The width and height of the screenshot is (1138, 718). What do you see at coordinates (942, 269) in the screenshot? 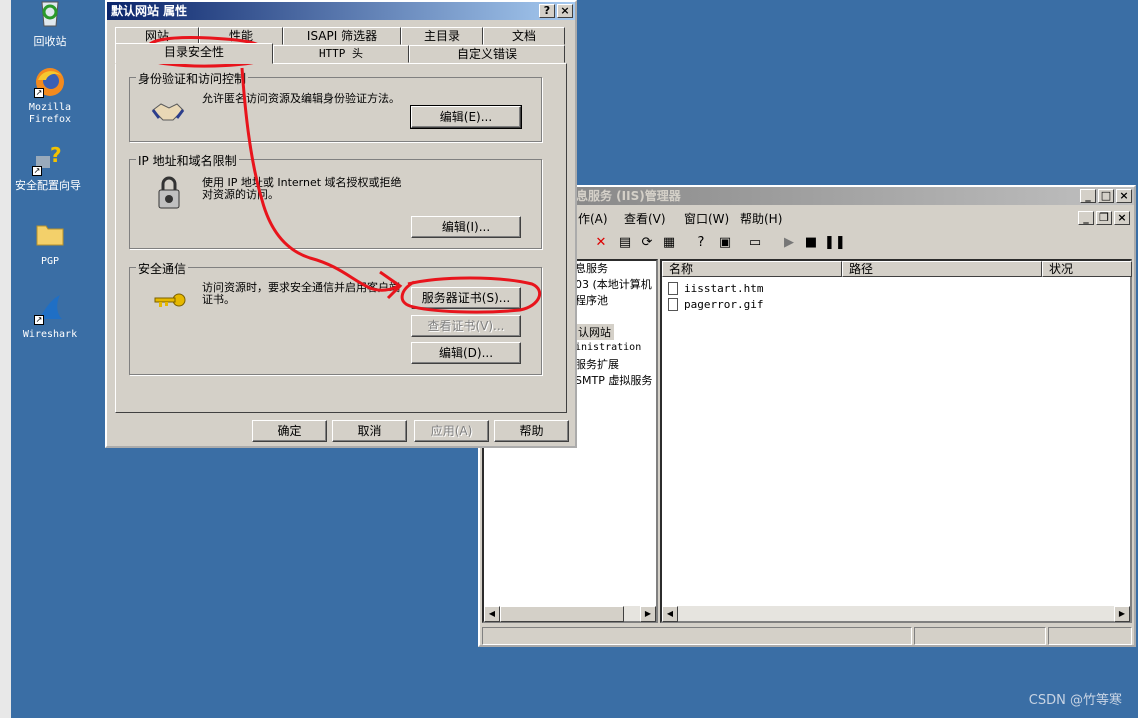
I see `column-header-path: 路径` at bounding box center [942, 269].